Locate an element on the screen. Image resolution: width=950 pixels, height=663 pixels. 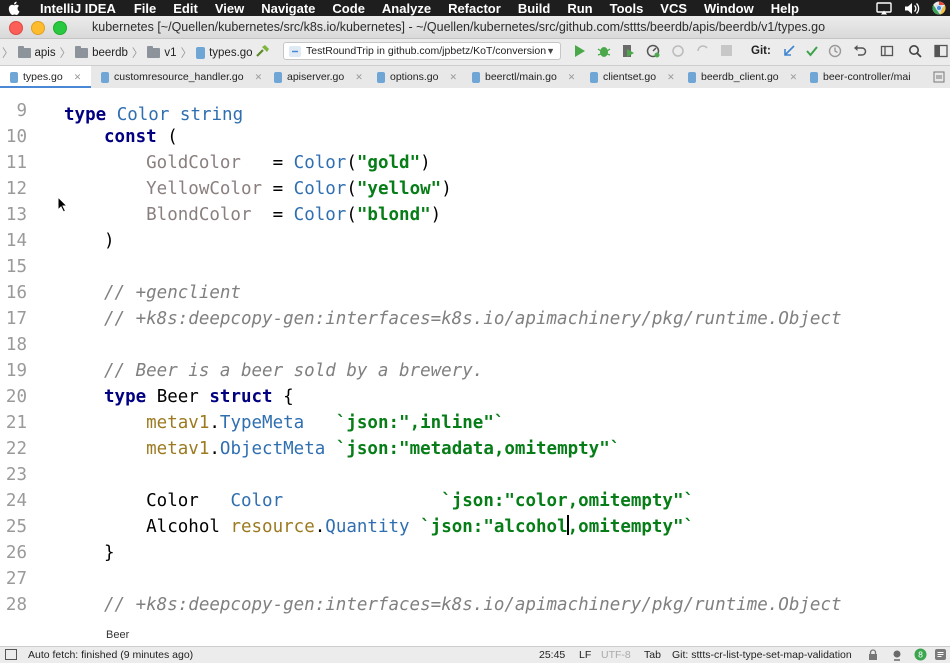
tab-customresource-handler: customresource_handler.go ✕ is located at coordinates (181, 77).